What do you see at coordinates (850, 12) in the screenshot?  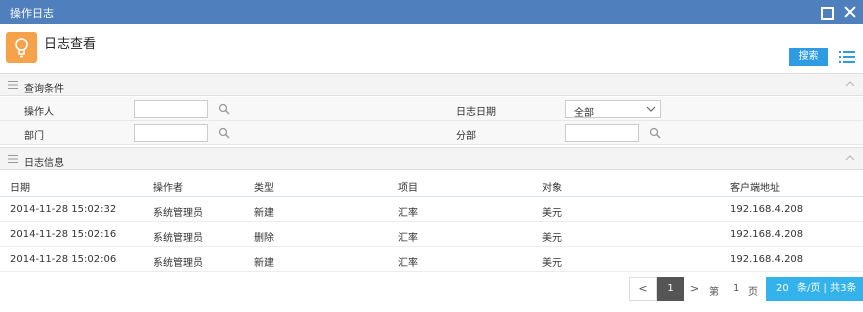 I see `close-icon` at bounding box center [850, 12].